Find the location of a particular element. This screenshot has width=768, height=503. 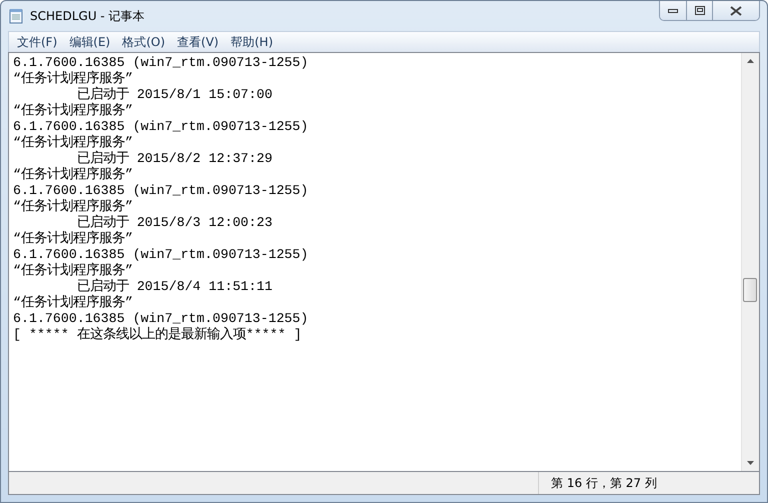

minimize-button is located at coordinates (673, 10).